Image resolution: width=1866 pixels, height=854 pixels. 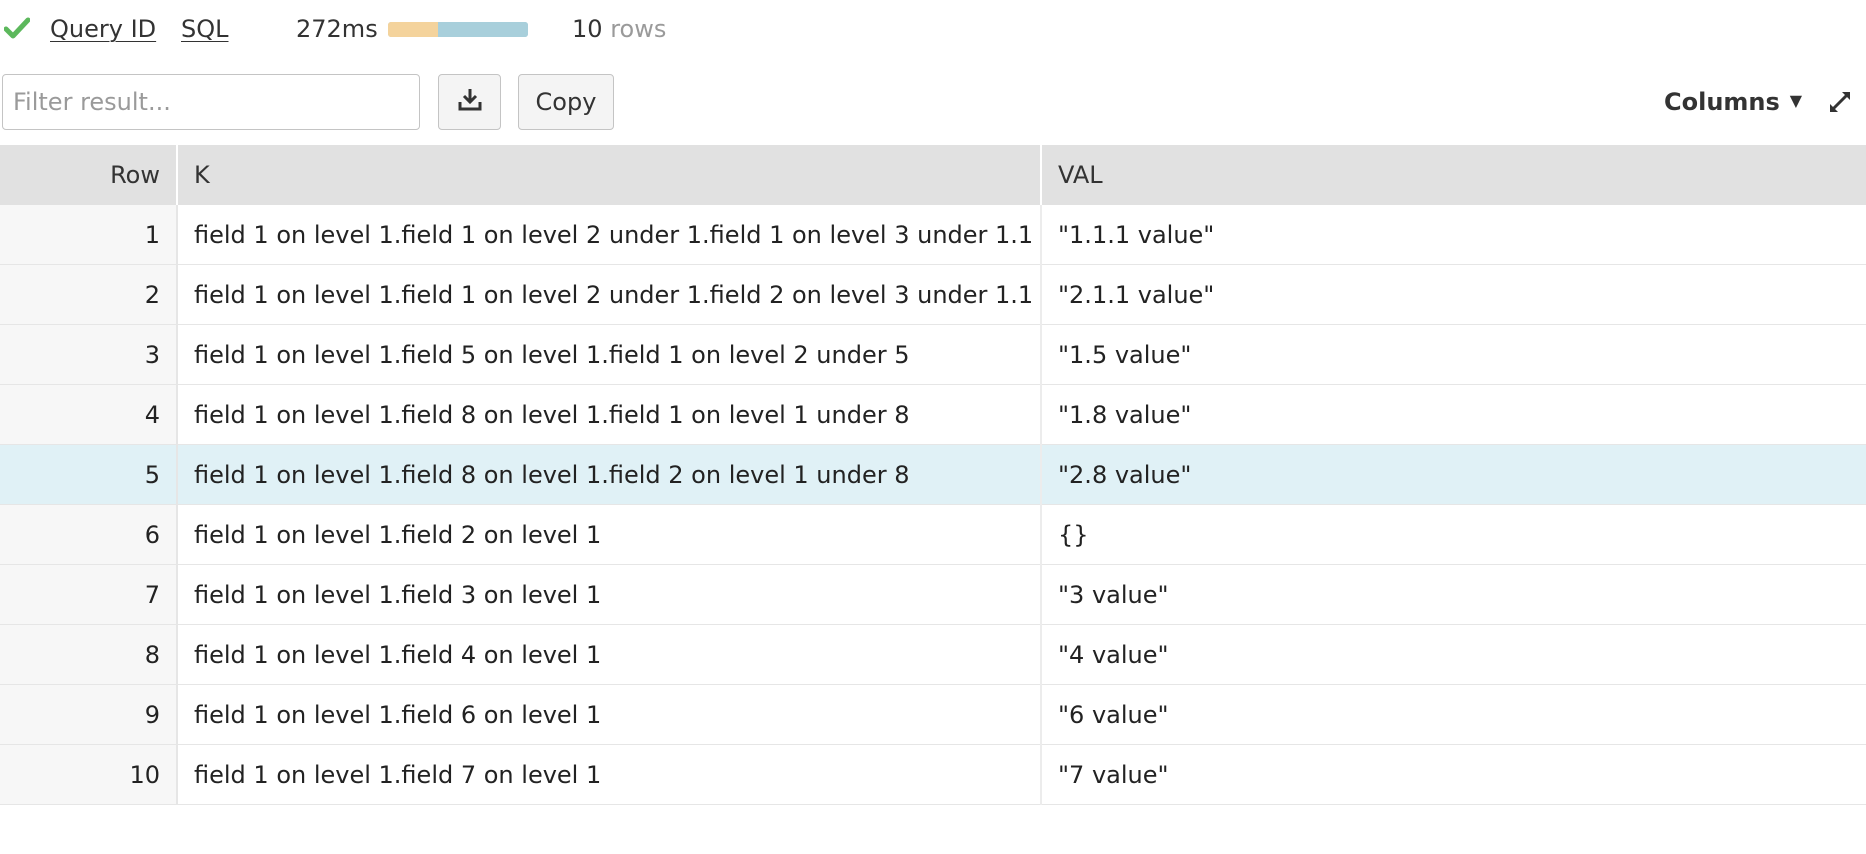 What do you see at coordinates (89, 774) in the screenshot?
I see `row-number-cell: 10` at bounding box center [89, 774].